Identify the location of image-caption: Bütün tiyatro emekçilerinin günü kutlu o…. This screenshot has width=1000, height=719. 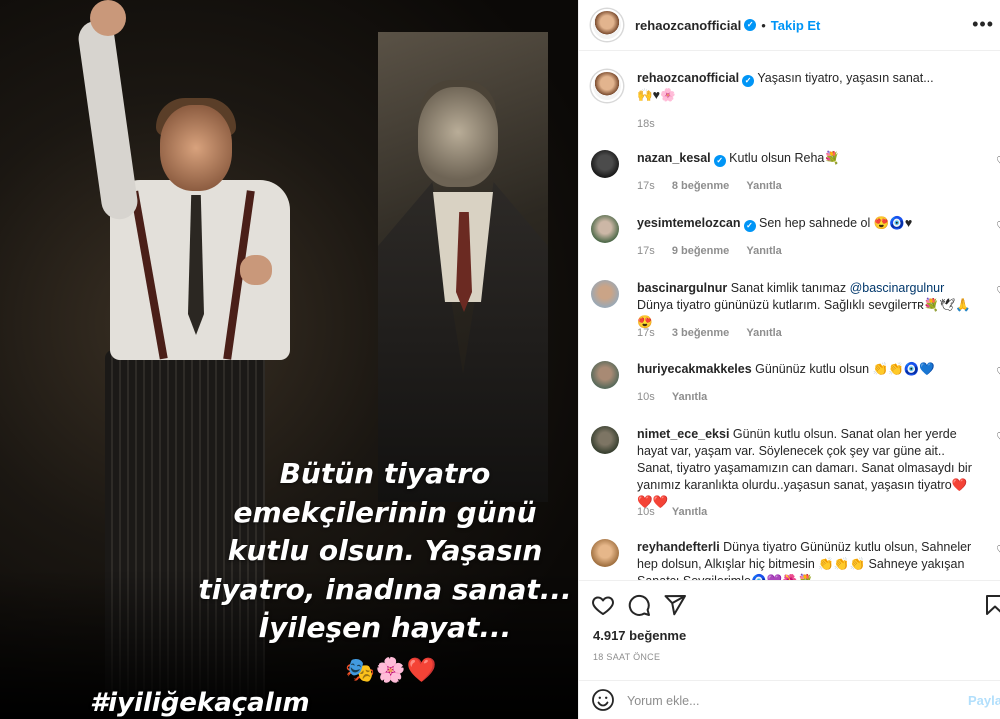
(385, 551).